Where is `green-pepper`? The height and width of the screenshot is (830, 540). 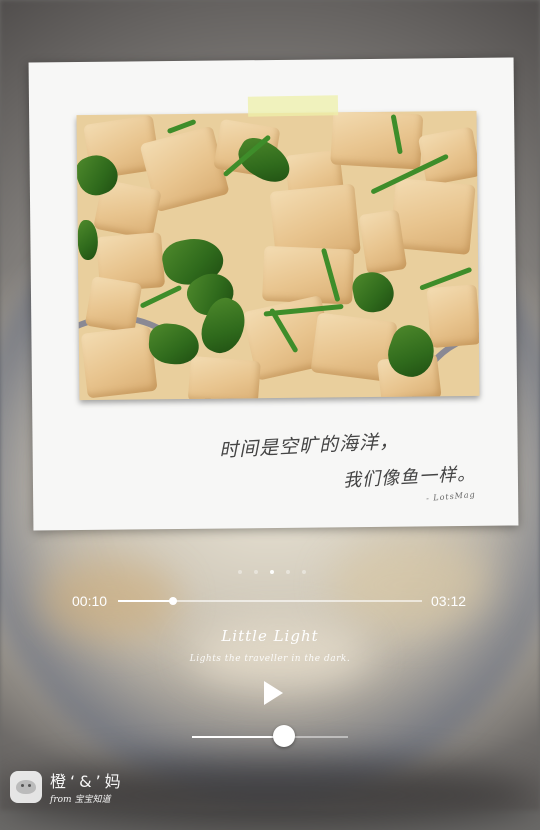 green-pepper is located at coordinates (373, 292).